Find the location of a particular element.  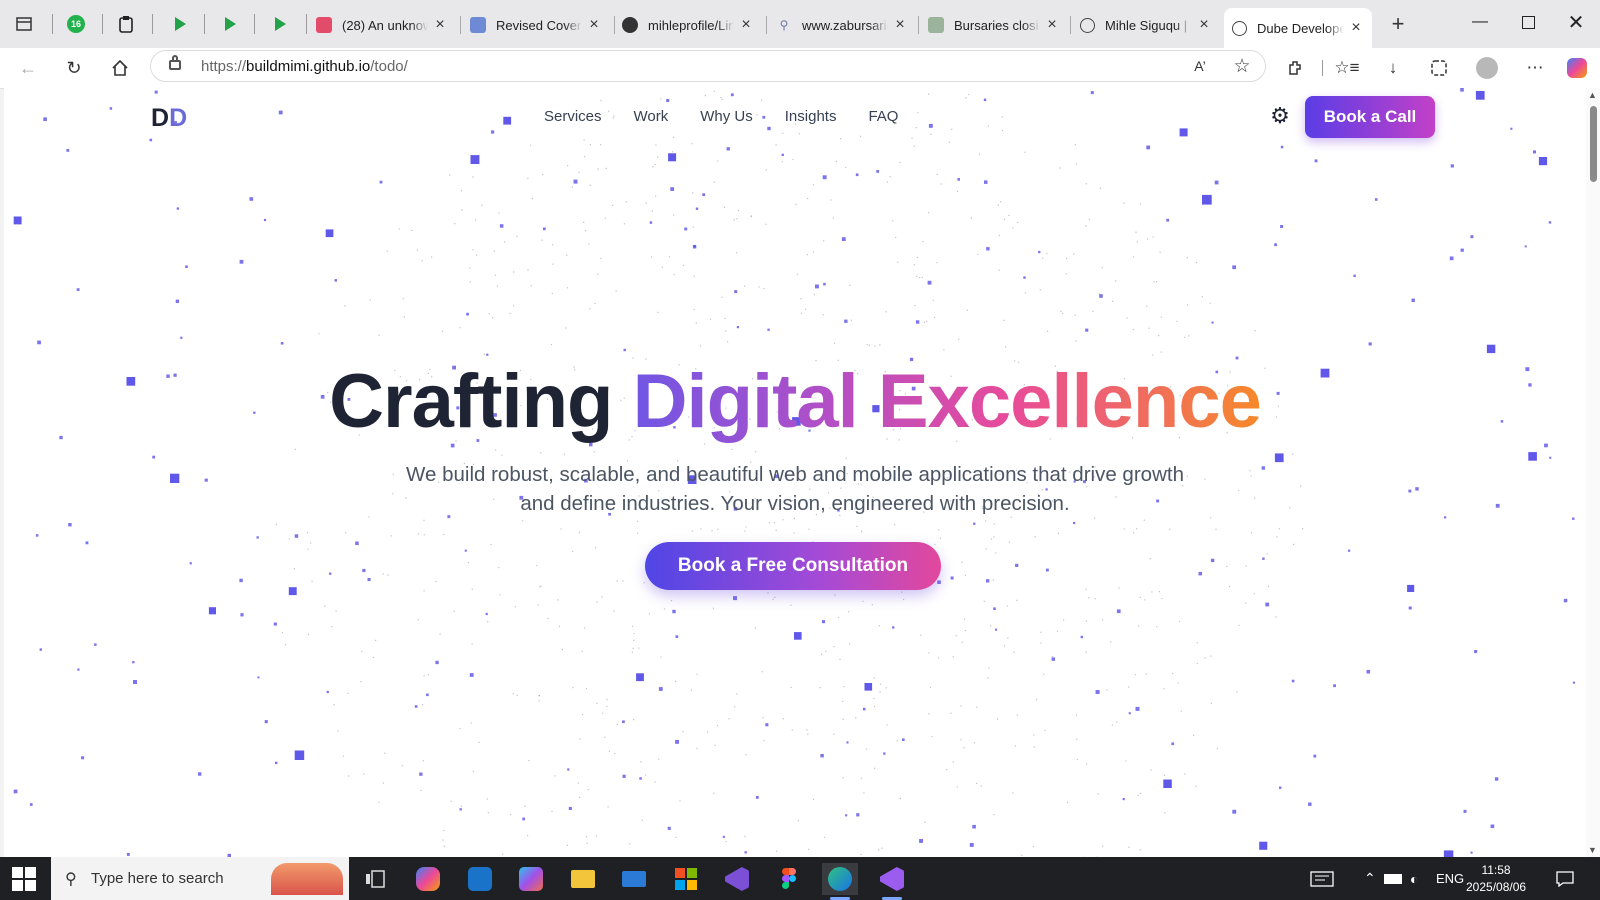

site-logo: DD is located at coordinates (169, 118).